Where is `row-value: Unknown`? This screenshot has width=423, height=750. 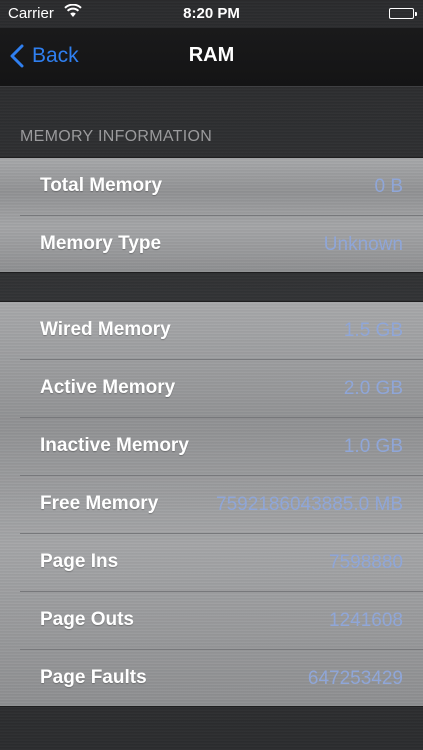
row-value: Unknown is located at coordinates (363, 244).